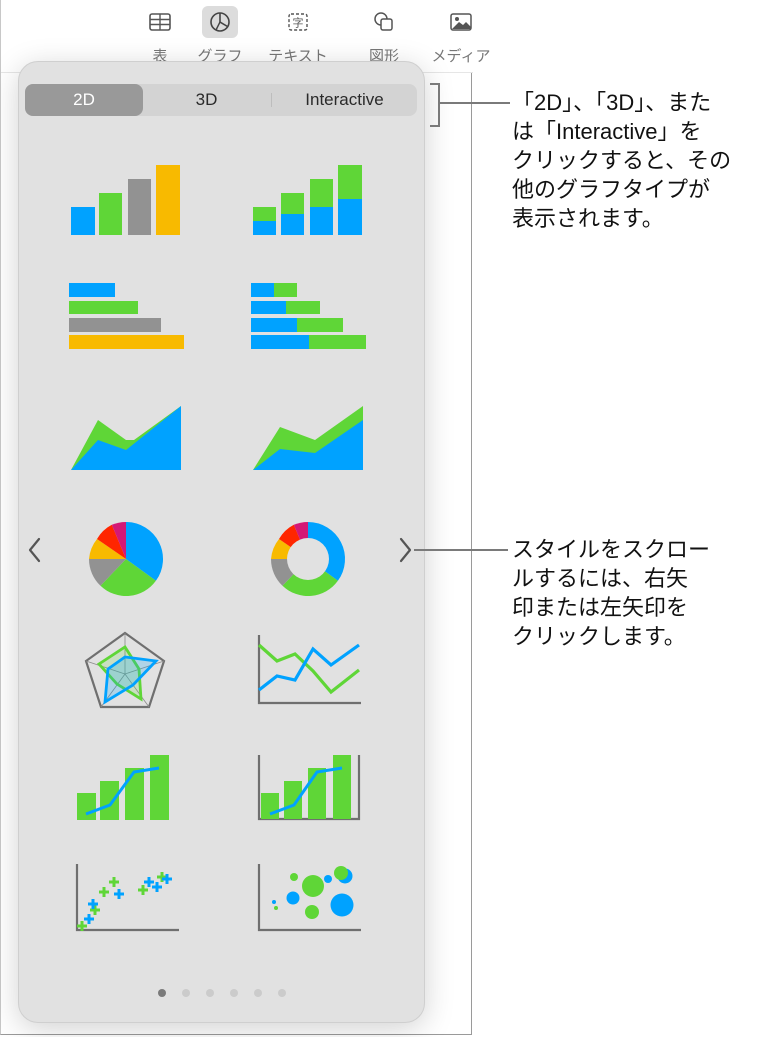 The height and width of the screenshot is (1037, 766). I want to click on stacked-column-chart-icon, so click(307, 200).